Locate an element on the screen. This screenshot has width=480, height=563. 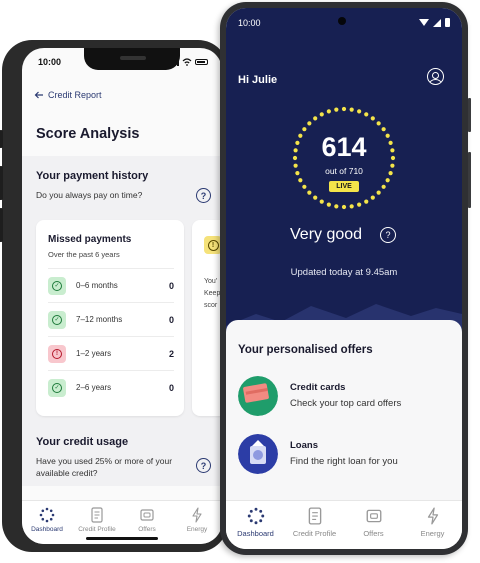
wifi-icon is located at coordinates (187, 62).